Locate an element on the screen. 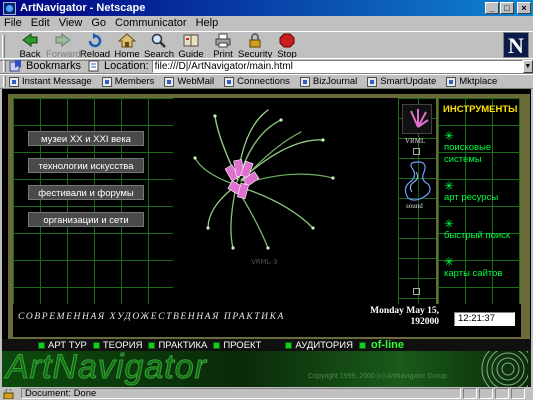 The image size is (533, 400). pb-connections: Connections is located at coordinates (257, 81).